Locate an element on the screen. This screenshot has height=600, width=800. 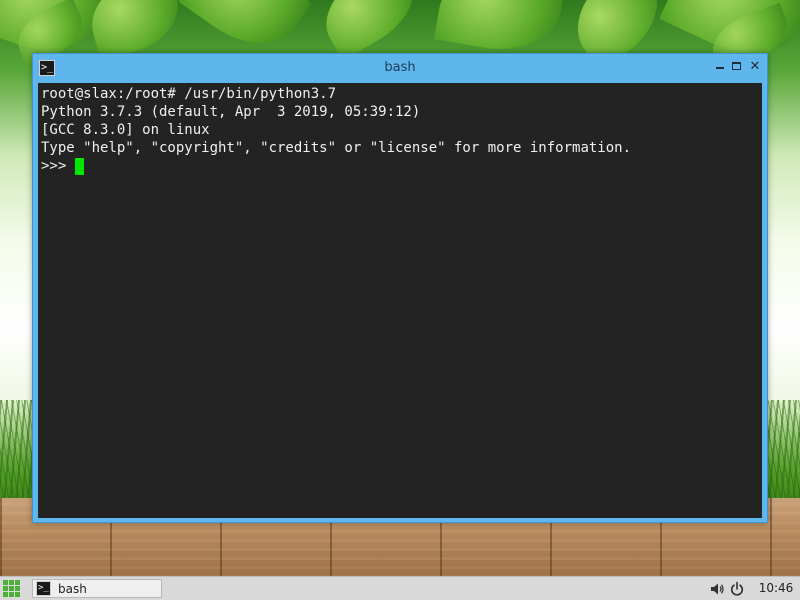
window-titlebar: >_ bash ✕ is located at coordinates (400, 68).